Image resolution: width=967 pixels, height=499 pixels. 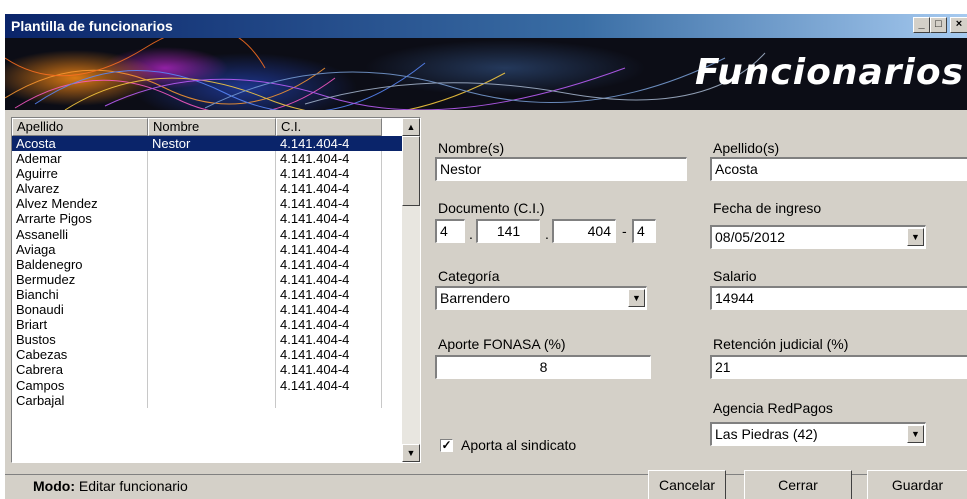 I want to click on nombre-label: Nombre(s), so click(x=471, y=148).